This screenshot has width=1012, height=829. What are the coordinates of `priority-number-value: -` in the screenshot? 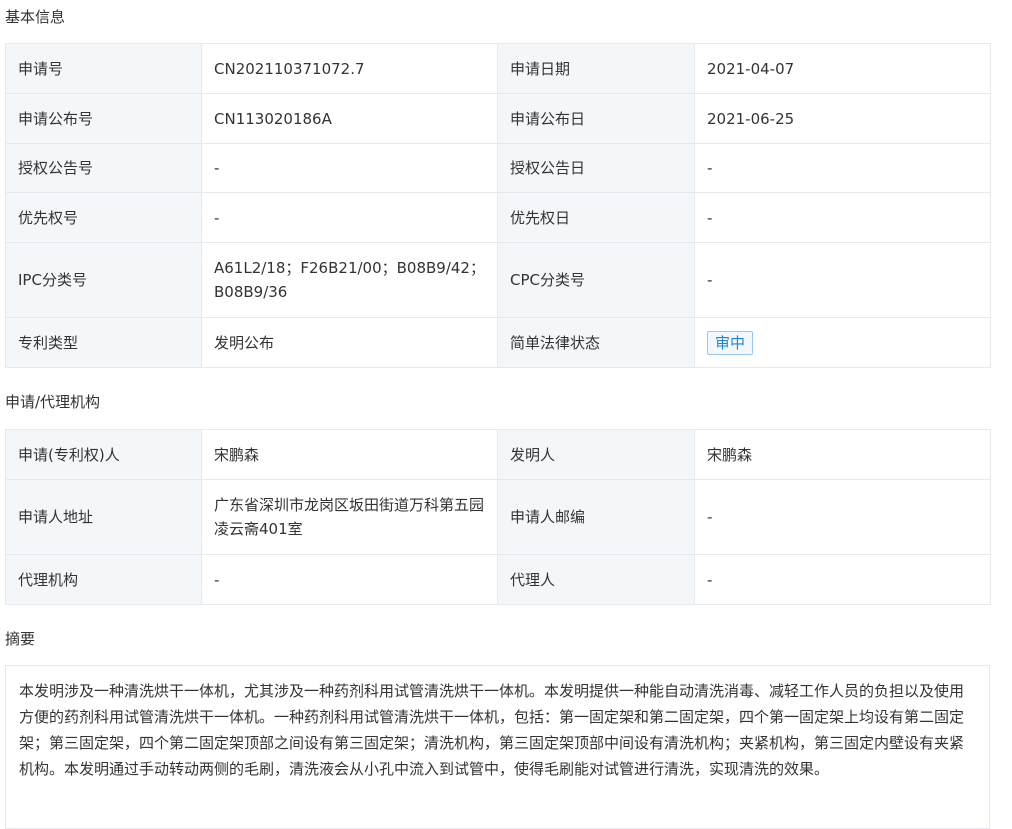 It's located at (349, 217).